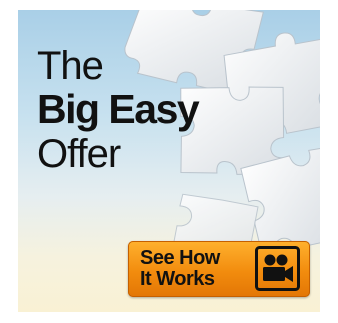  I want to click on video-camera-icon, so click(277, 268).